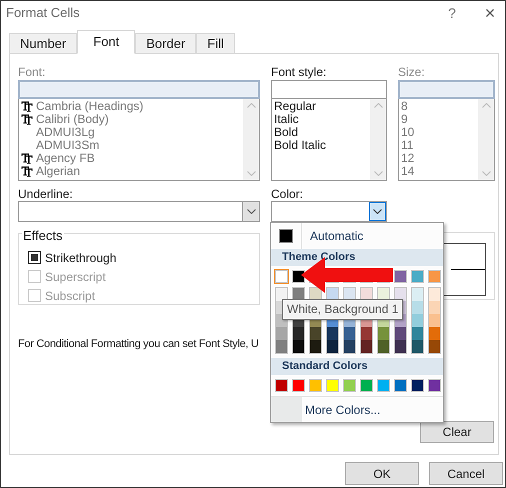 The image size is (506, 488). Describe the element at coordinates (357, 366) in the screenshot. I see `section-header: Standard Colors` at that location.